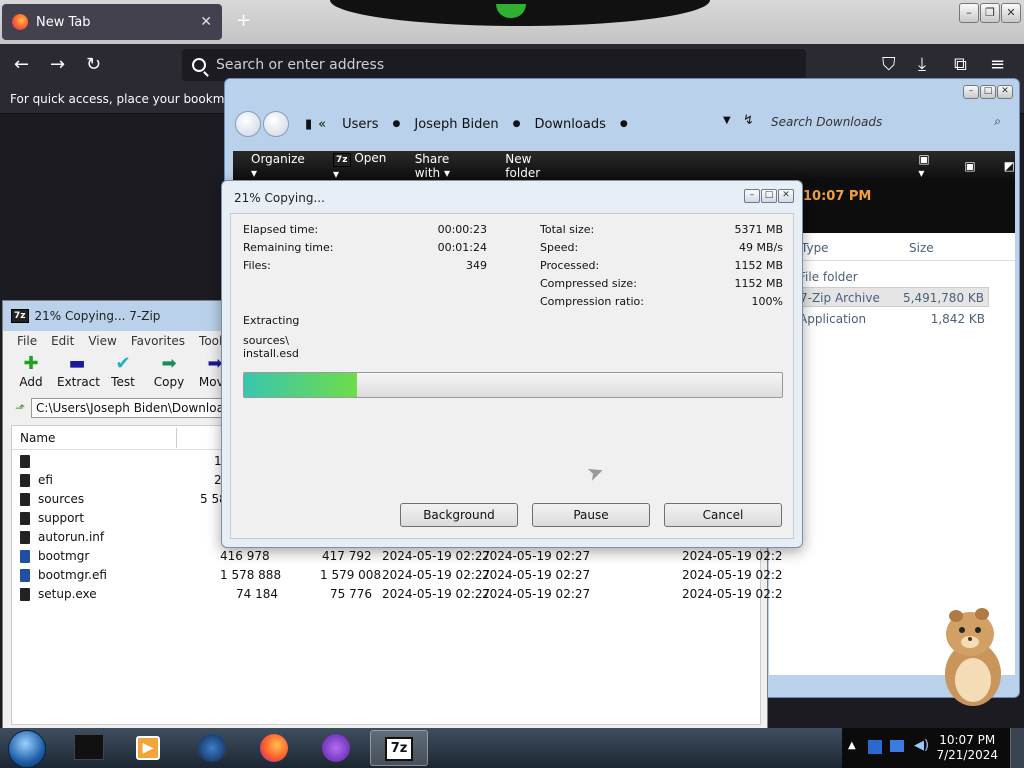  Describe the element at coordinates (25, 461) in the screenshot. I see `folder-icon` at that location.